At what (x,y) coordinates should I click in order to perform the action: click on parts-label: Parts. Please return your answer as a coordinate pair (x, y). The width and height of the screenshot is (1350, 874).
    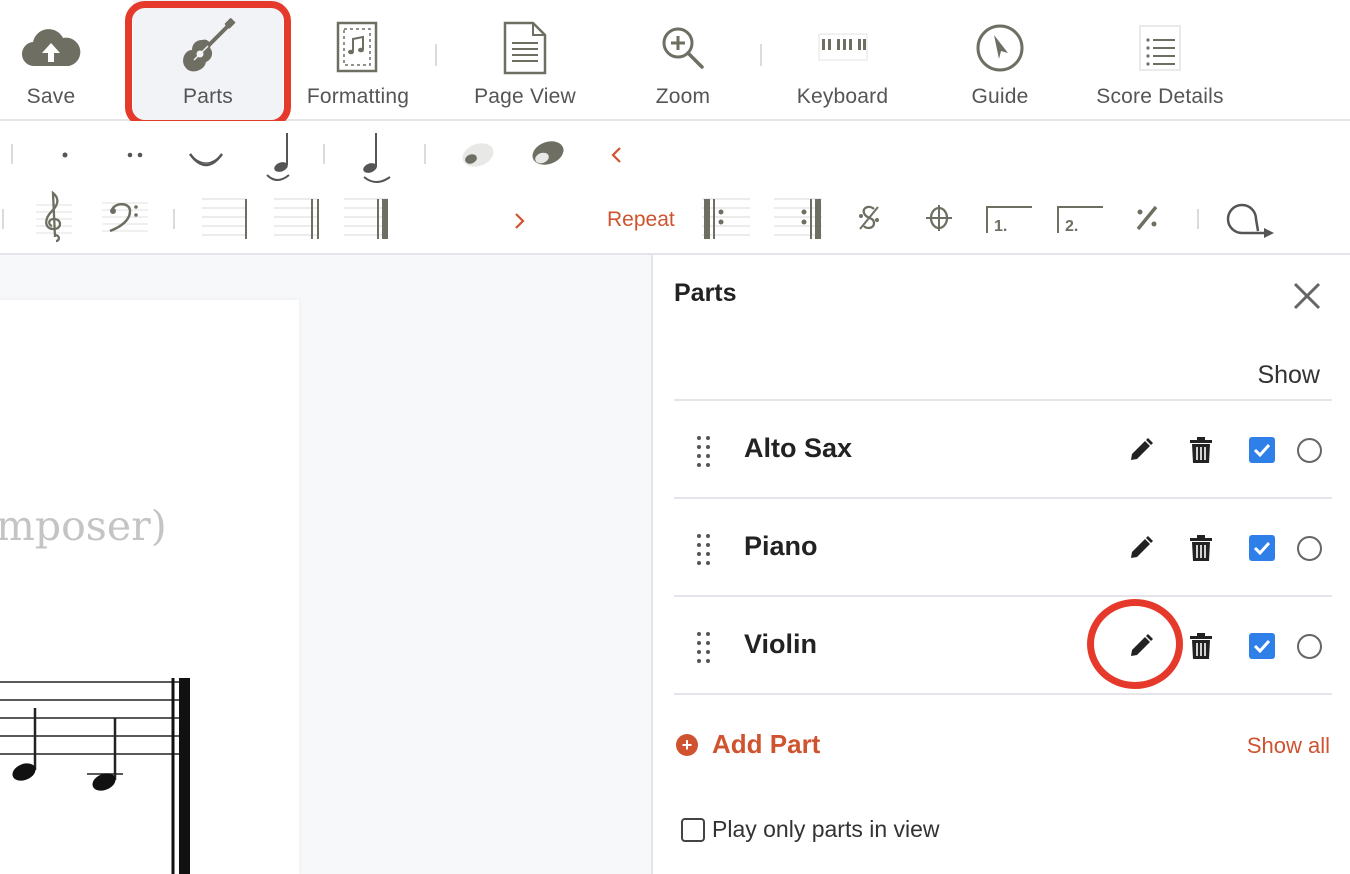
    Looking at the image, I should click on (207, 96).